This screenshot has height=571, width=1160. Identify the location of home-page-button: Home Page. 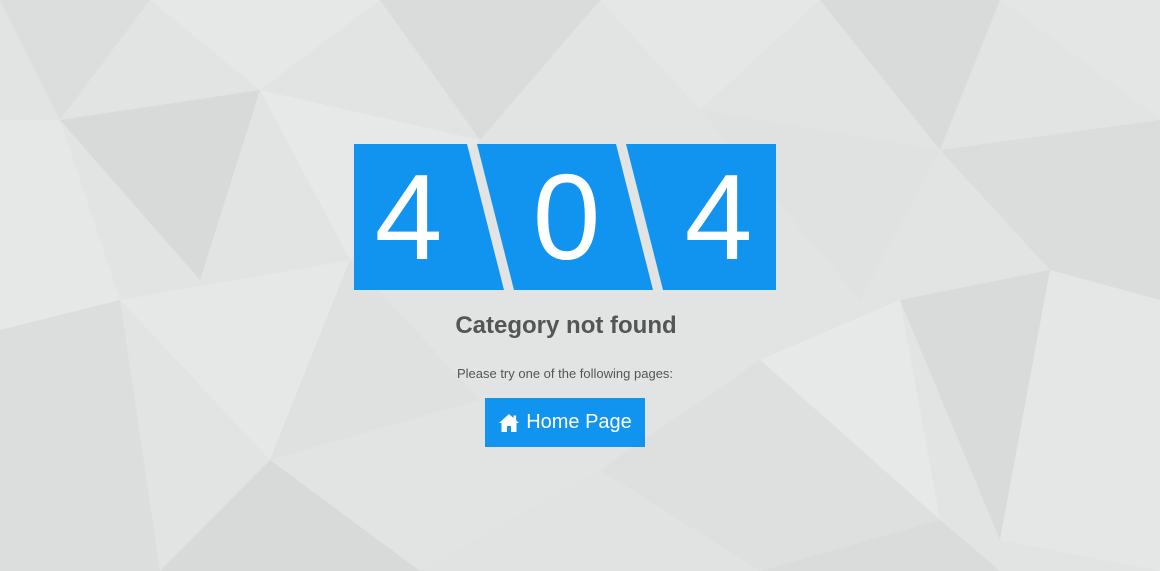
(565, 422).